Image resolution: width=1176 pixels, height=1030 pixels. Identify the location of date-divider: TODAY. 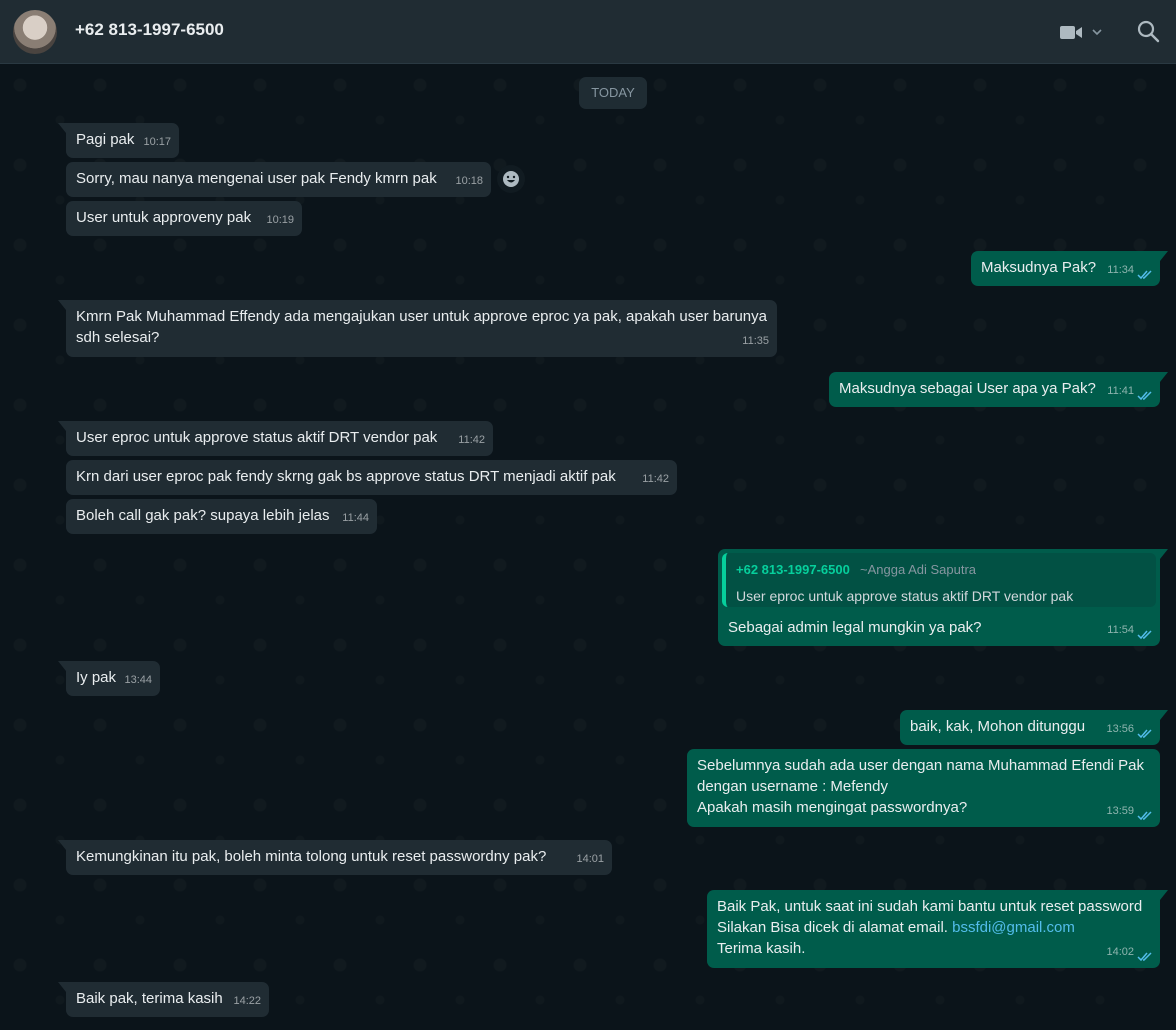
(613, 93).